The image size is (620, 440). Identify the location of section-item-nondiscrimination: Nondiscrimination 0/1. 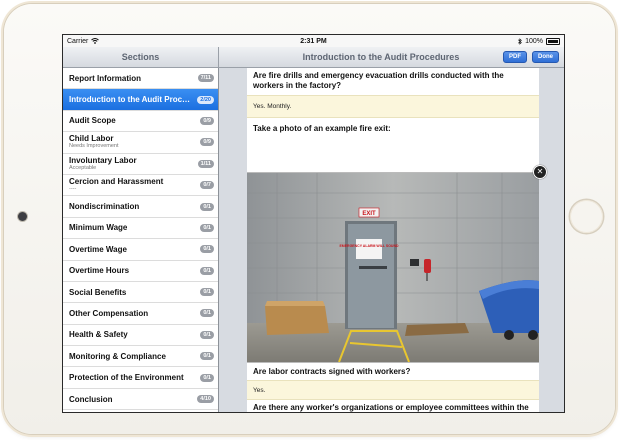
(140, 207).